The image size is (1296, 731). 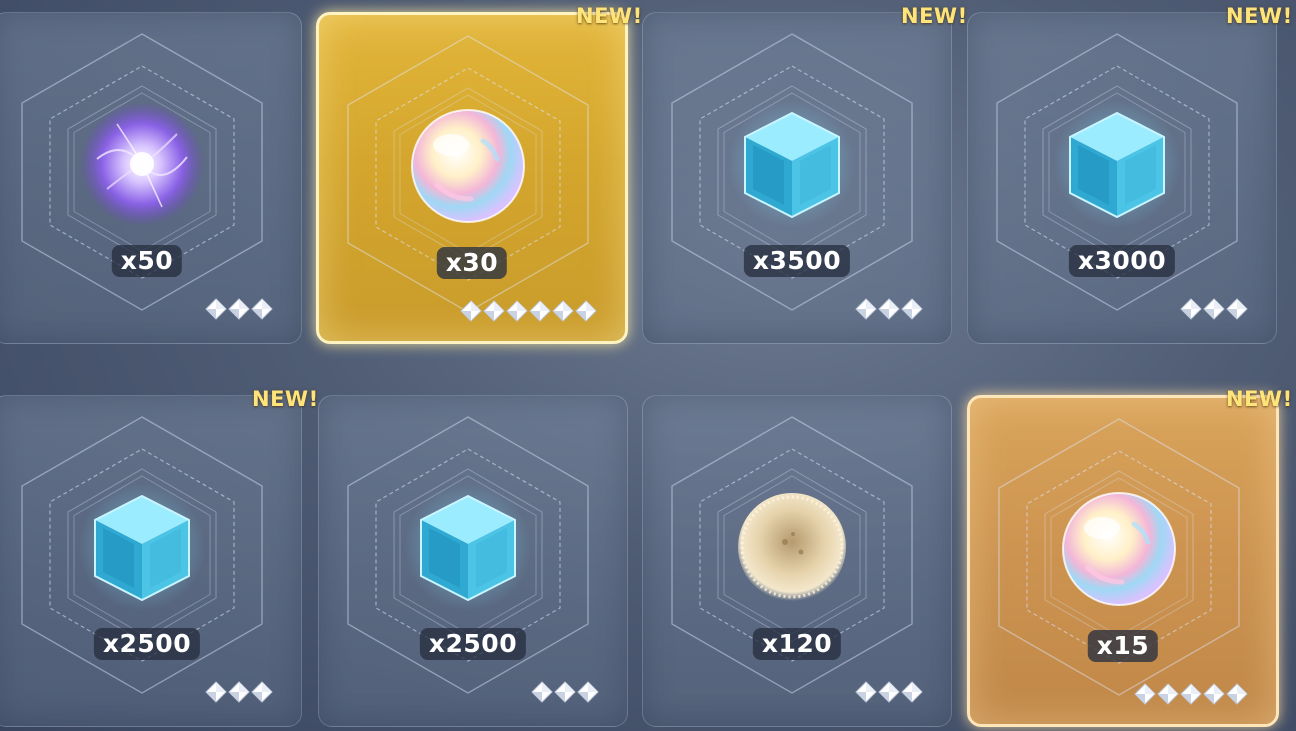 I want to click on reward-card: x3000, so click(x=1122, y=178).